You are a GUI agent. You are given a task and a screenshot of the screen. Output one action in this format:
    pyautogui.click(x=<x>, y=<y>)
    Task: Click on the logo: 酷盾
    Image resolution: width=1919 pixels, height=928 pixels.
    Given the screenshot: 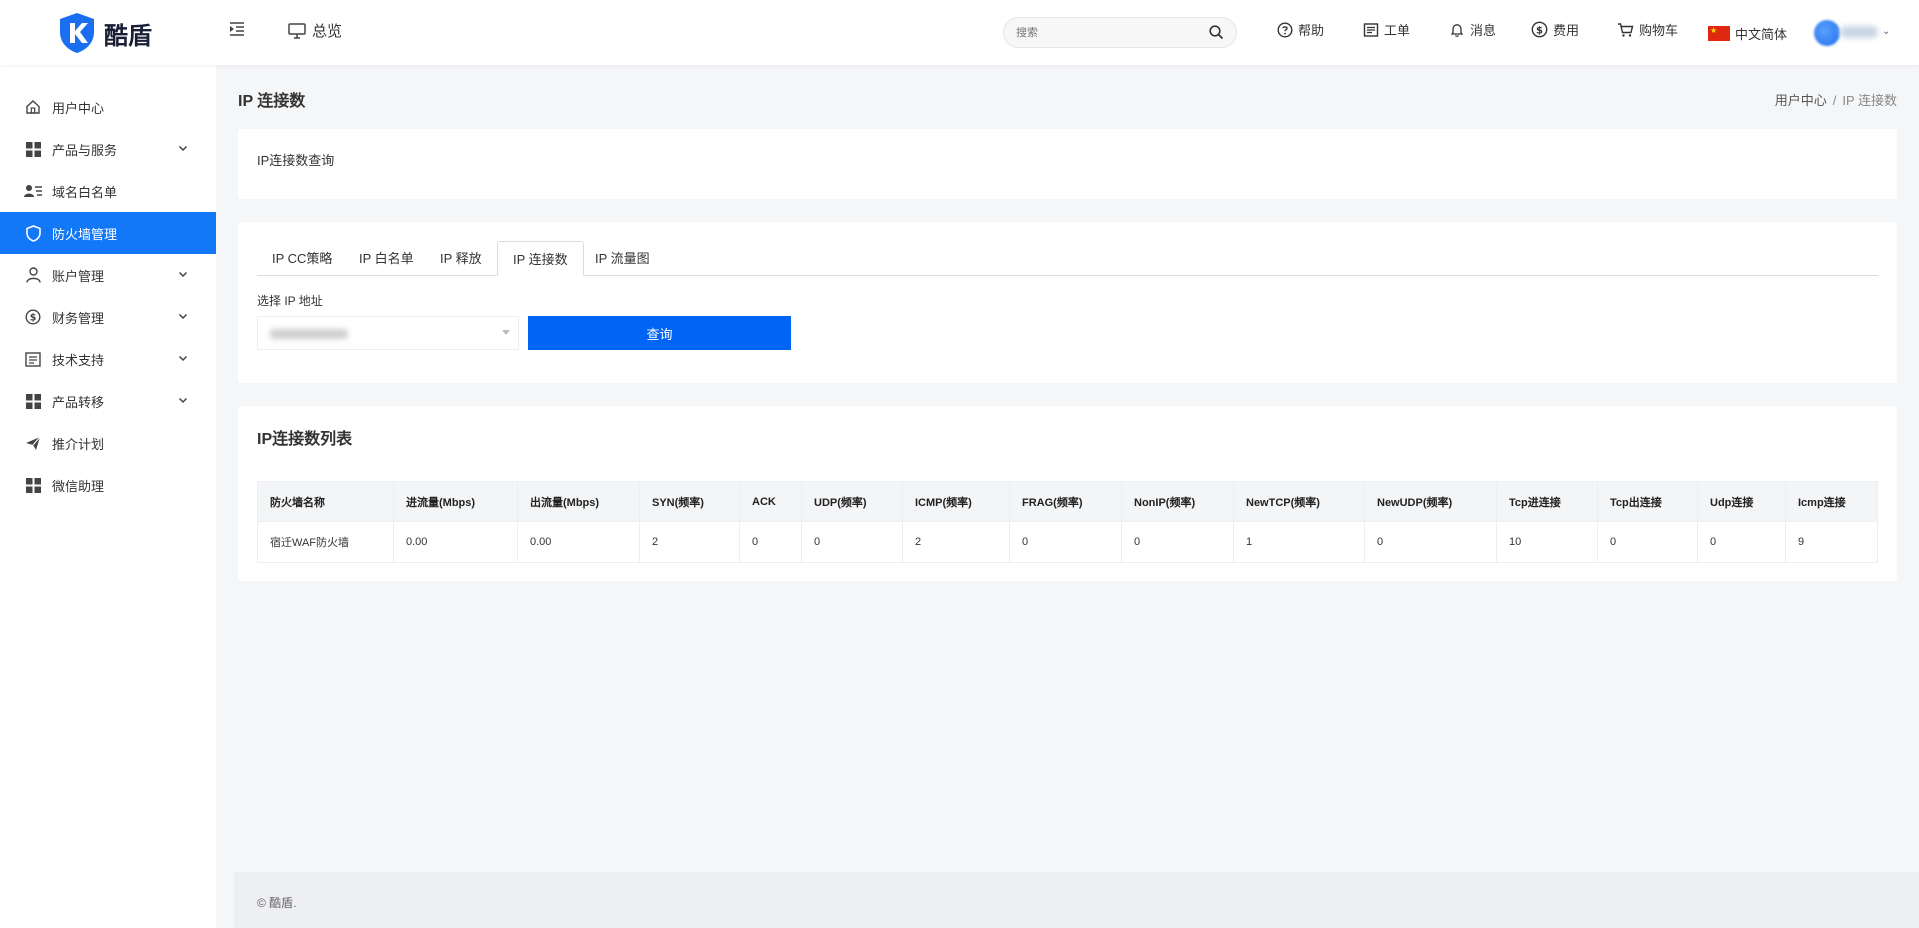 What is the action you would take?
    pyautogui.click(x=105, y=33)
    